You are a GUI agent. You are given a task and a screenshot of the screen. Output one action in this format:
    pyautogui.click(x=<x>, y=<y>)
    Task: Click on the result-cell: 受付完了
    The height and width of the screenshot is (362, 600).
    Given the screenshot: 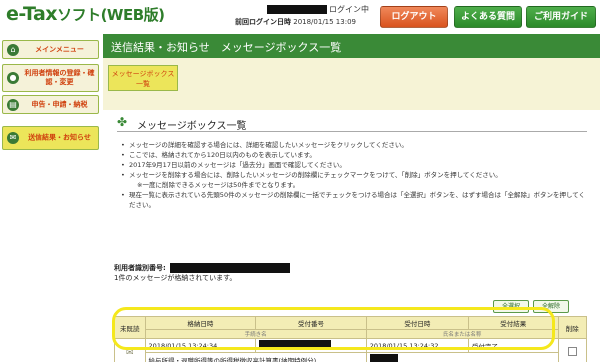 What is the action you would take?
    pyautogui.click(x=513, y=345)
    